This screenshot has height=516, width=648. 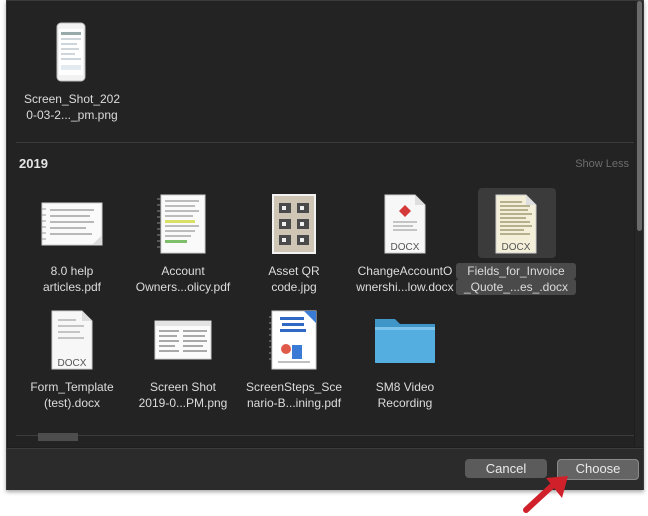 I want to click on next-section-header-partial, so click(x=58, y=437).